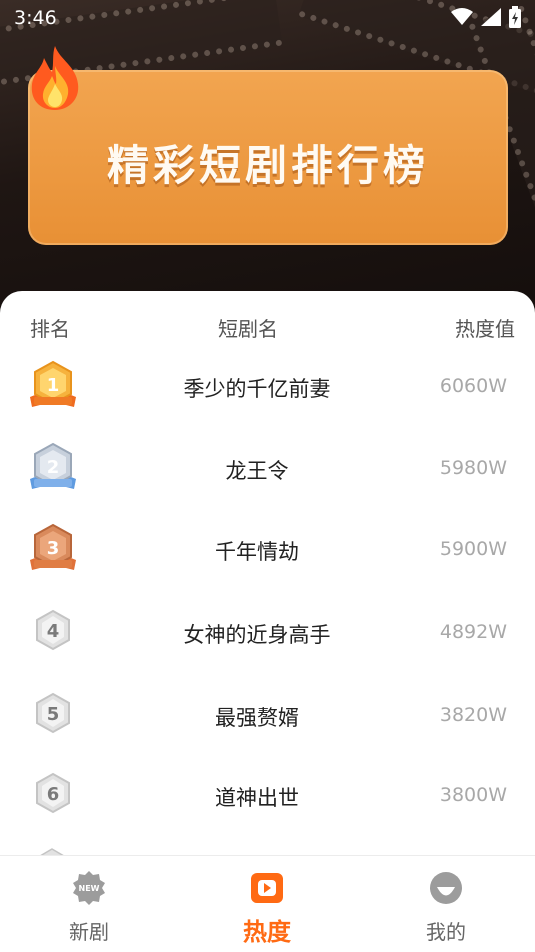  Describe the element at coordinates (446, 888) in the screenshot. I see `profile-icon` at that location.